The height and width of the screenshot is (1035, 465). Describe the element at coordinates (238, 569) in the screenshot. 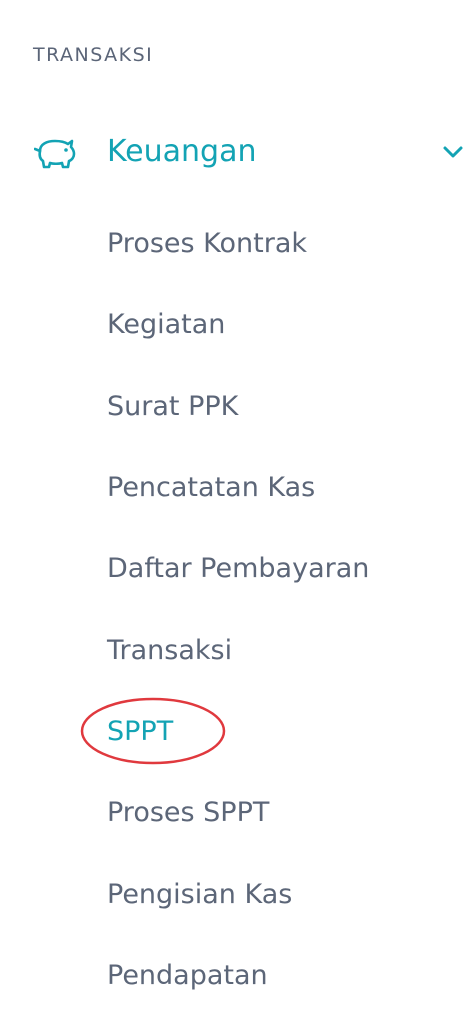

I see `submenu-item-daftar-pembayaran: Daftar Pembayaran` at that location.